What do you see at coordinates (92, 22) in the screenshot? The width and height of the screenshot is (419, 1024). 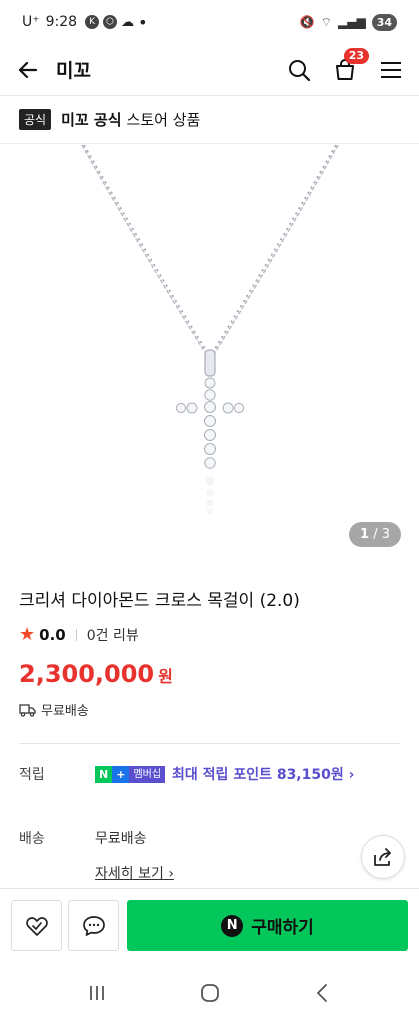 I see `notification-icon: K` at bounding box center [92, 22].